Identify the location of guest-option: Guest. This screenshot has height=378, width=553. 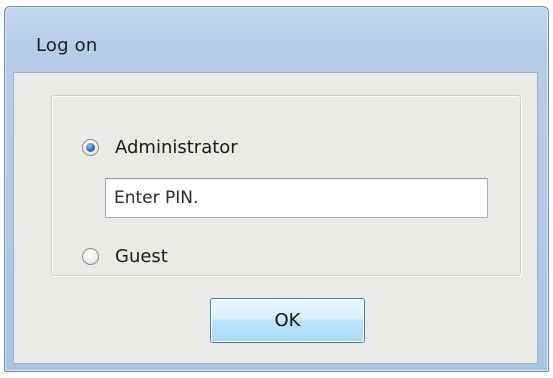
(125, 256).